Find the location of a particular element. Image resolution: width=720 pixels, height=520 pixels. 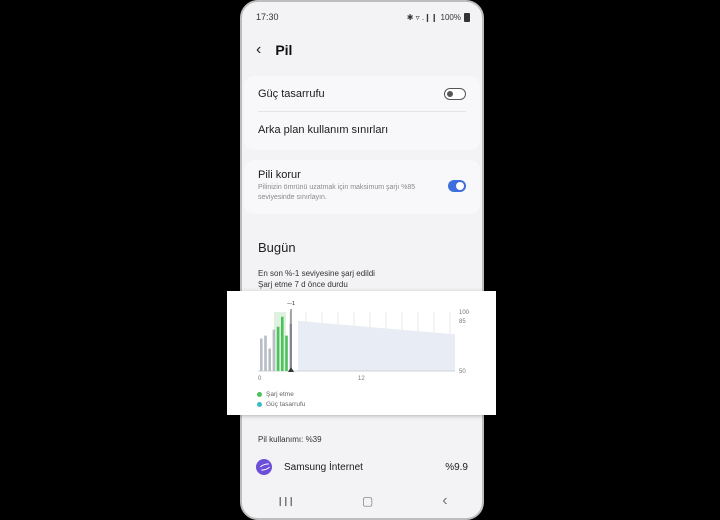

status-bar: 17:30 ✱ ▿ .❙❙ 100% is located at coordinates (363, 17).